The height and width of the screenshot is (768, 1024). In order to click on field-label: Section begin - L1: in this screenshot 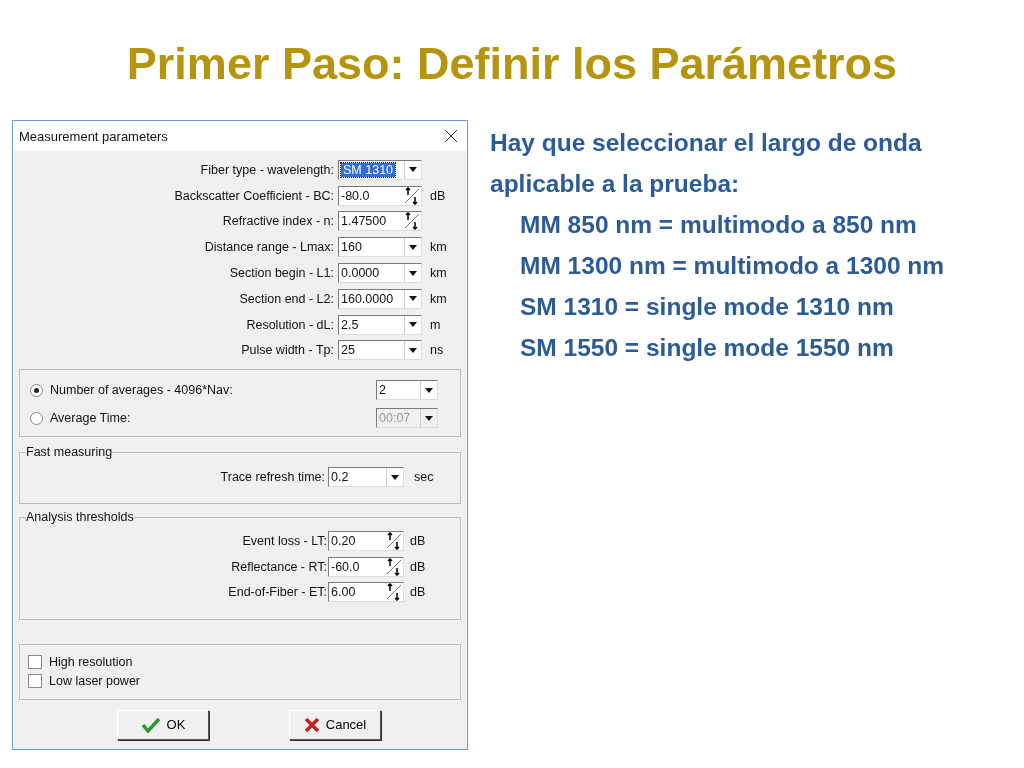, I will do `click(281, 273)`.